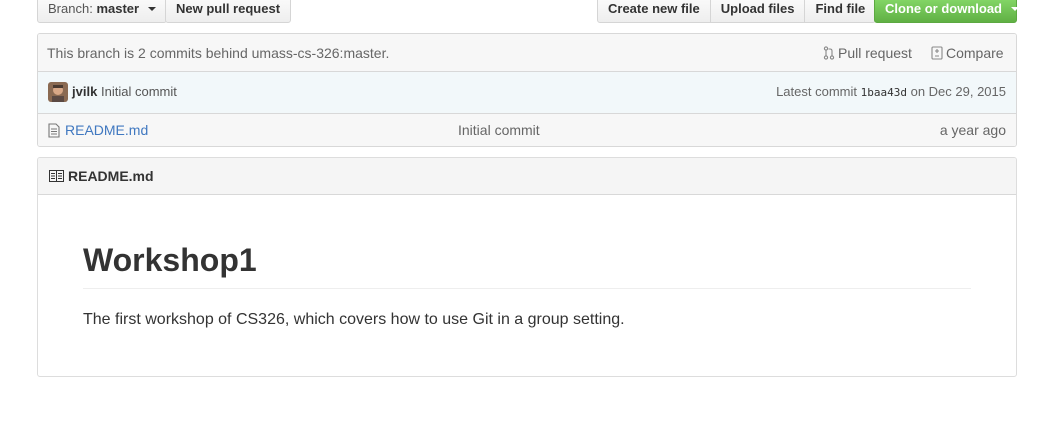 This screenshot has height=423, width=1064. I want to click on readme-header: README.md, so click(527, 176).